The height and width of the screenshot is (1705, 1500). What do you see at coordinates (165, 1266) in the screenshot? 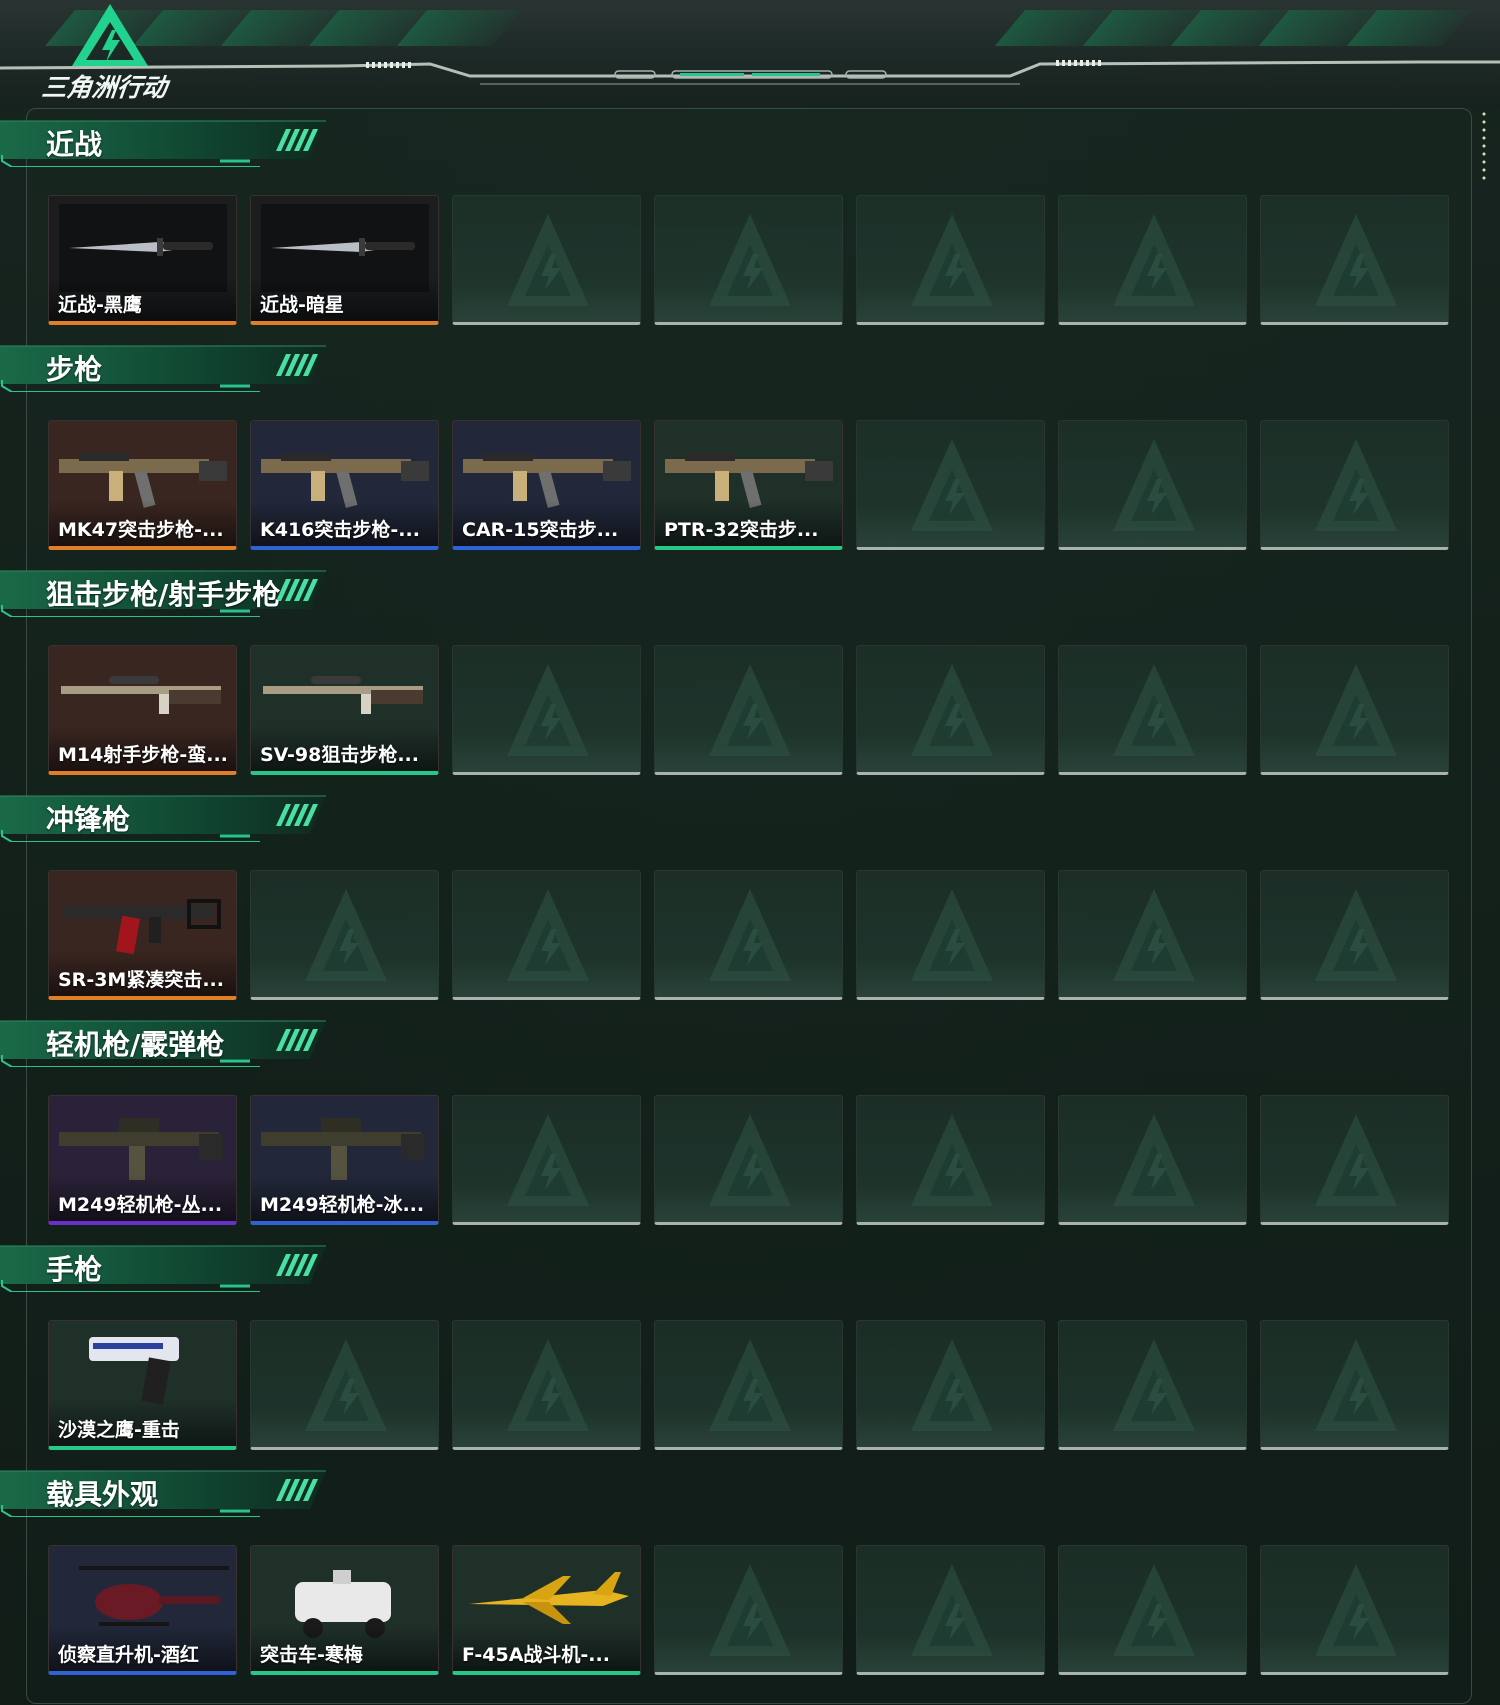
I see `section-header: 手枪` at bounding box center [165, 1266].